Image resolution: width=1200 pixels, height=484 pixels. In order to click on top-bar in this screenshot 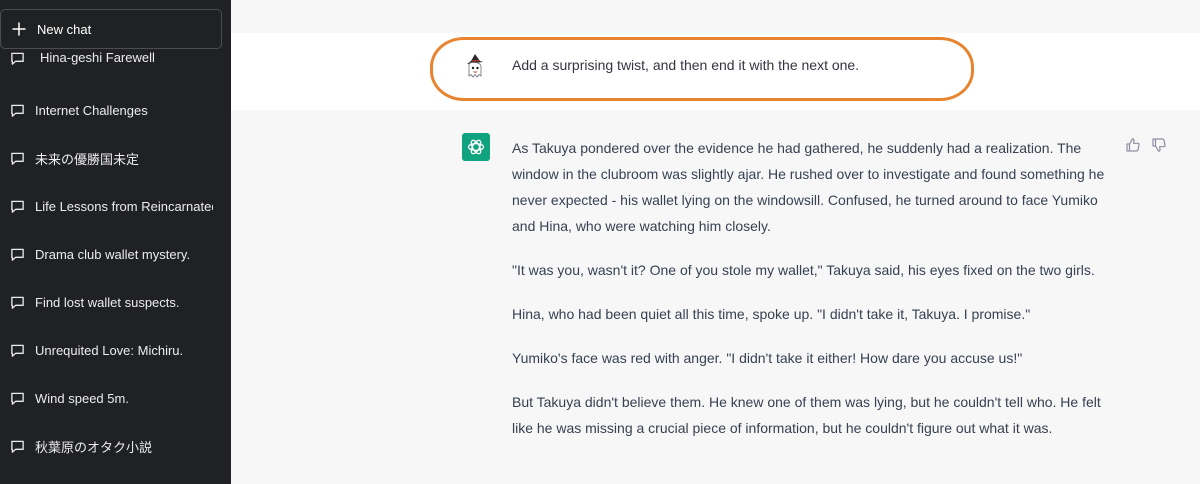, I will do `click(715, 16)`.